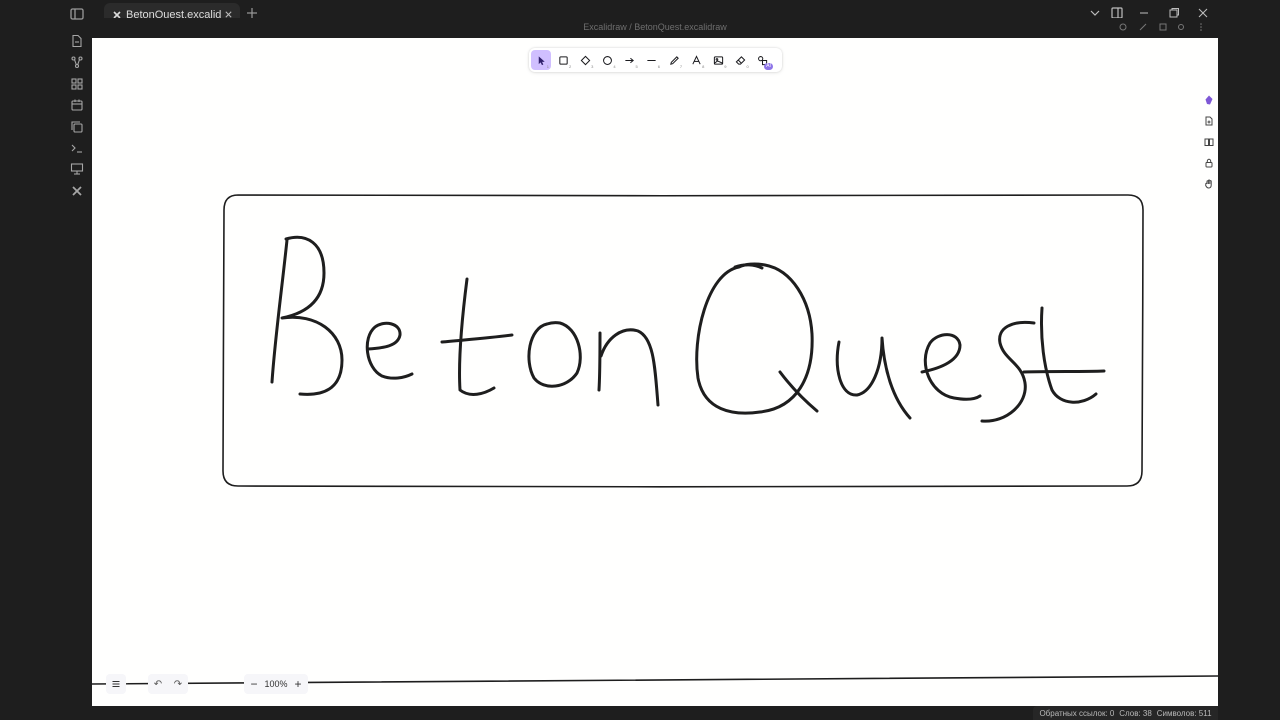  I want to click on undo-button: ↶, so click(158, 684).